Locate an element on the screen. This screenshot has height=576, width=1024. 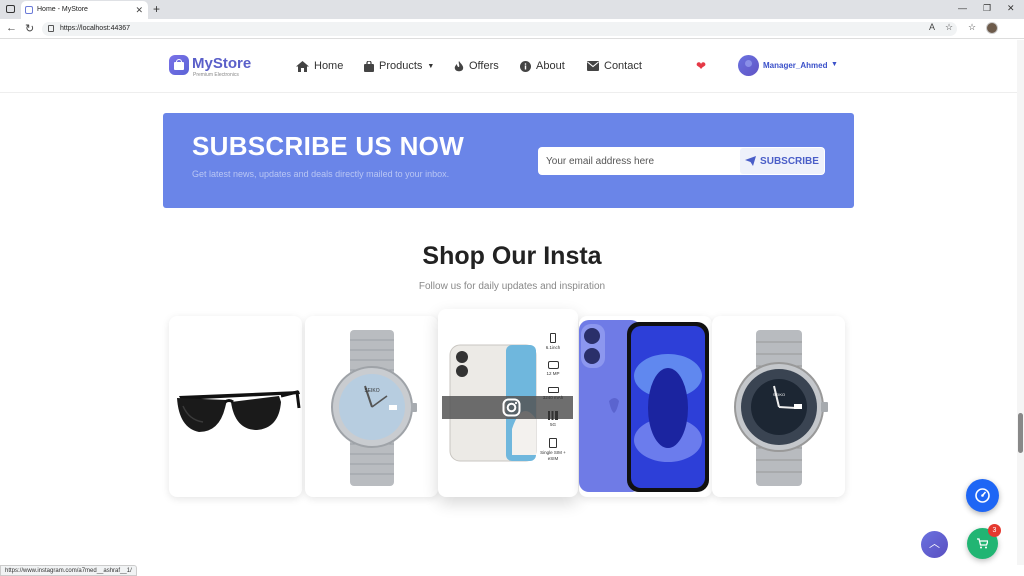
nav-about: About is located at coordinates (542, 66).